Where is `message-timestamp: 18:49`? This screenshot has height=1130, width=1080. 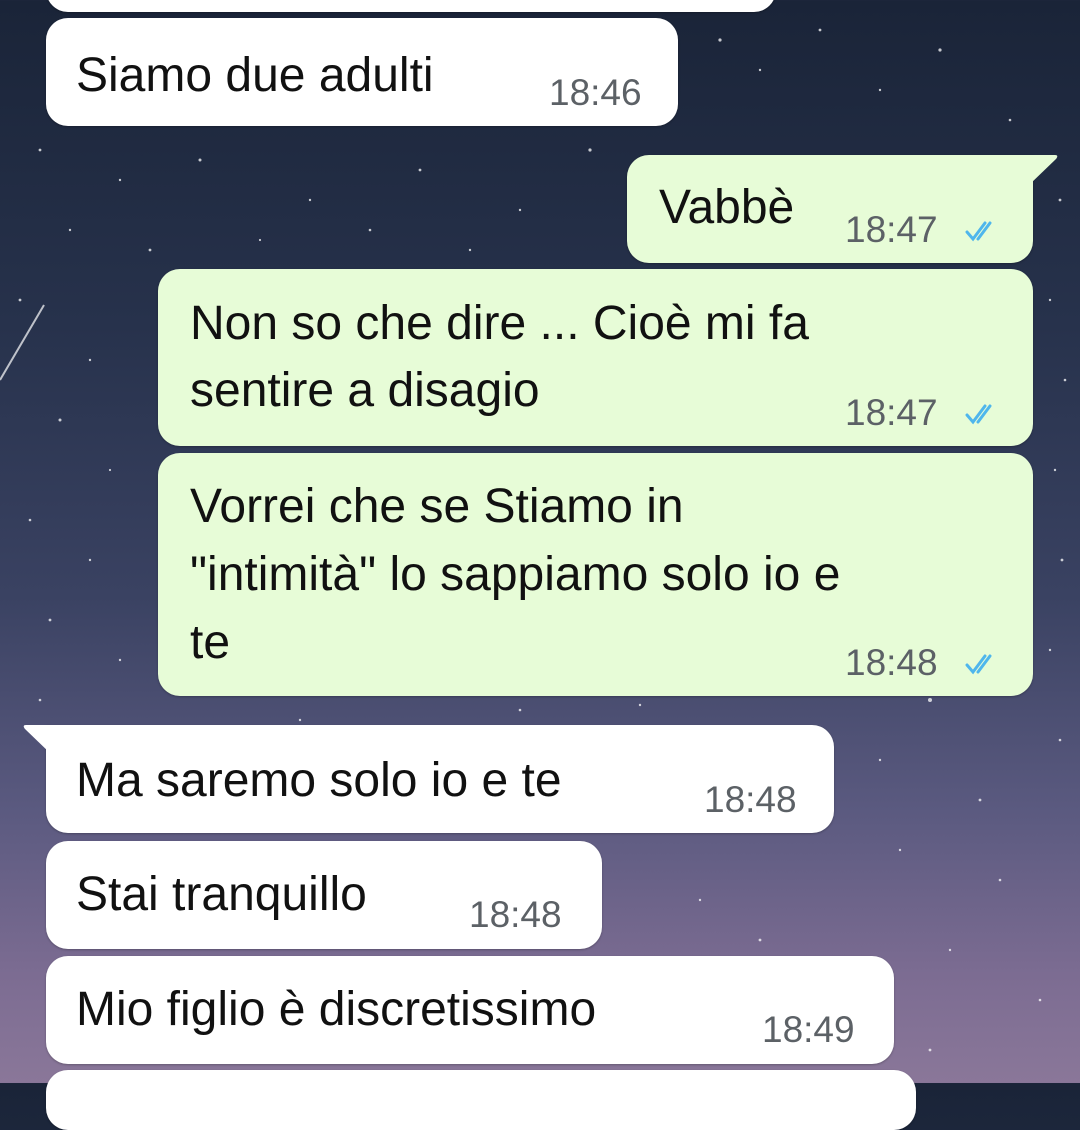
message-timestamp: 18:49 is located at coordinates (808, 1029).